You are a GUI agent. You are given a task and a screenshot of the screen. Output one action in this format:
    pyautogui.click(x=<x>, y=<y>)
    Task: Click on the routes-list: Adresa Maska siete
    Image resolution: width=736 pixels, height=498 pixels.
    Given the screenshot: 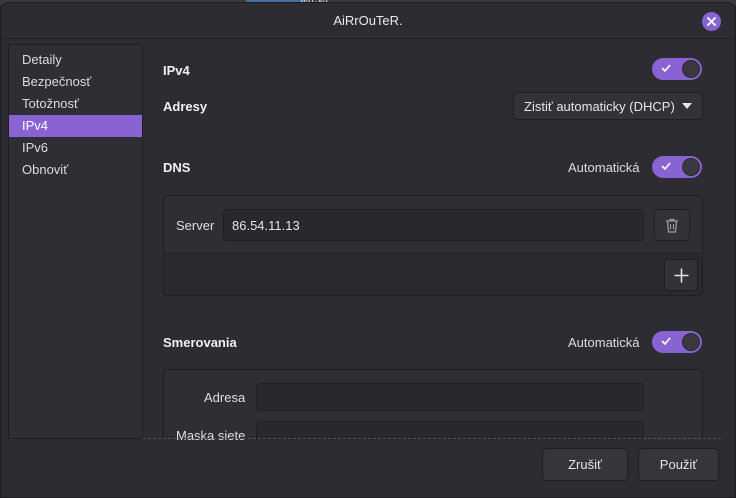 What is the action you would take?
    pyautogui.click(x=433, y=404)
    